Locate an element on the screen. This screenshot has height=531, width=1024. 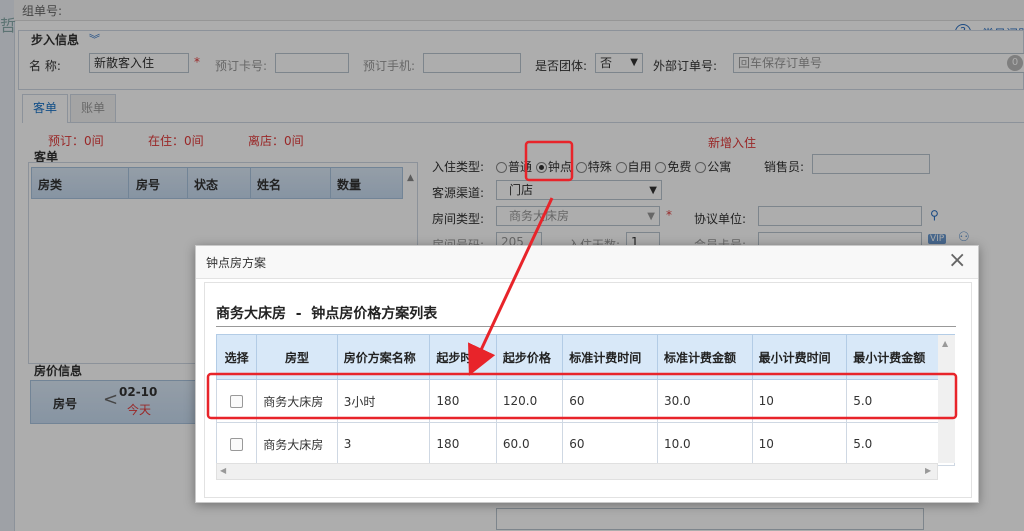
annotation-arrow is located at coordinates (511, 286).